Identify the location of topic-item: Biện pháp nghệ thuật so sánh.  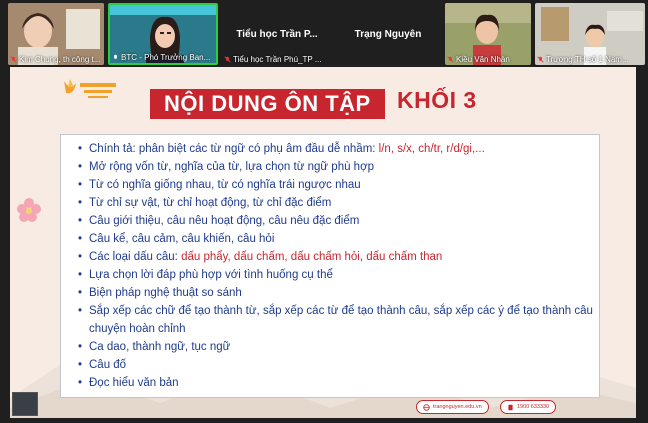
(338, 293).